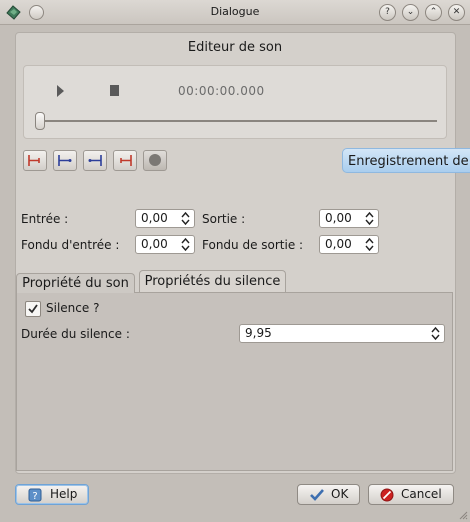  What do you see at coordinates (338, 244) in the screenshot?
I see `fondu-sortie-value: 0,00` at bounding box center [338, 244].